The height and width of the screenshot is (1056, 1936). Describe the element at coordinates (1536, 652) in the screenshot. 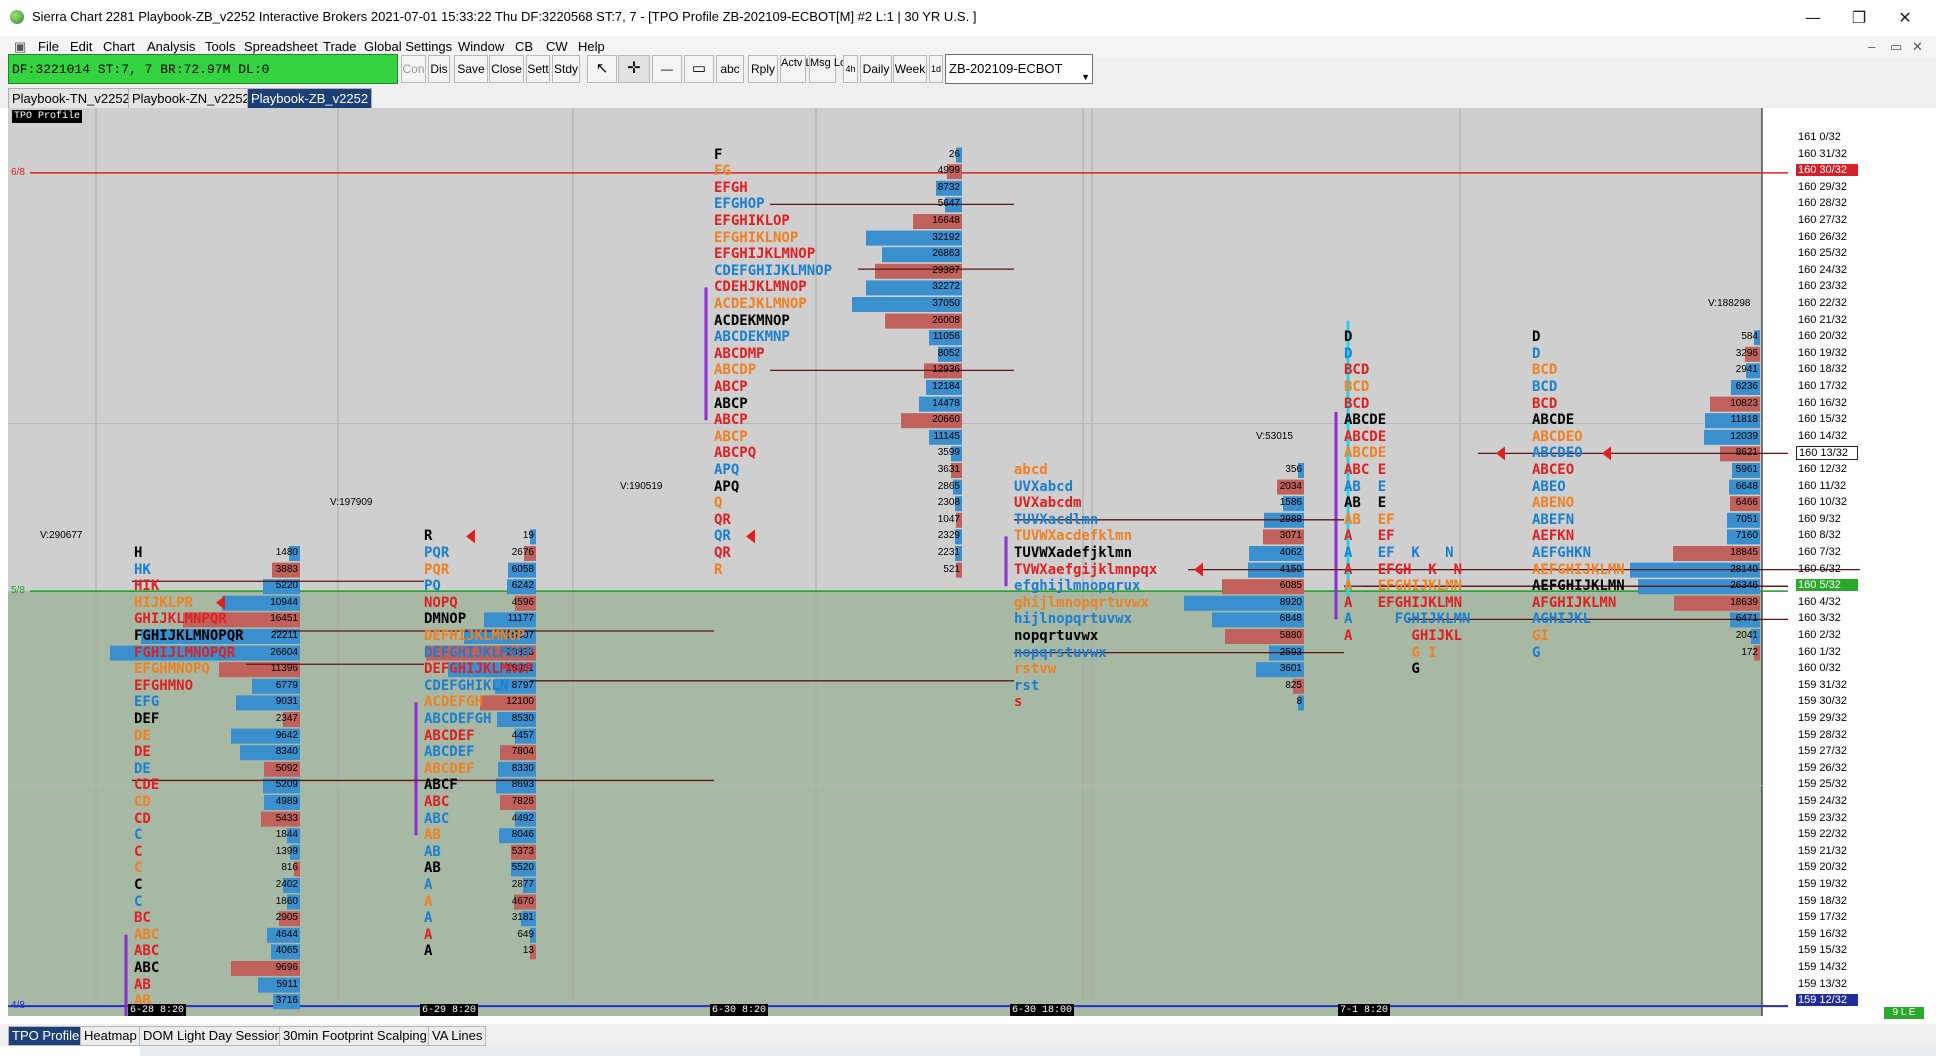

I see `tpo-row: G` at that location.